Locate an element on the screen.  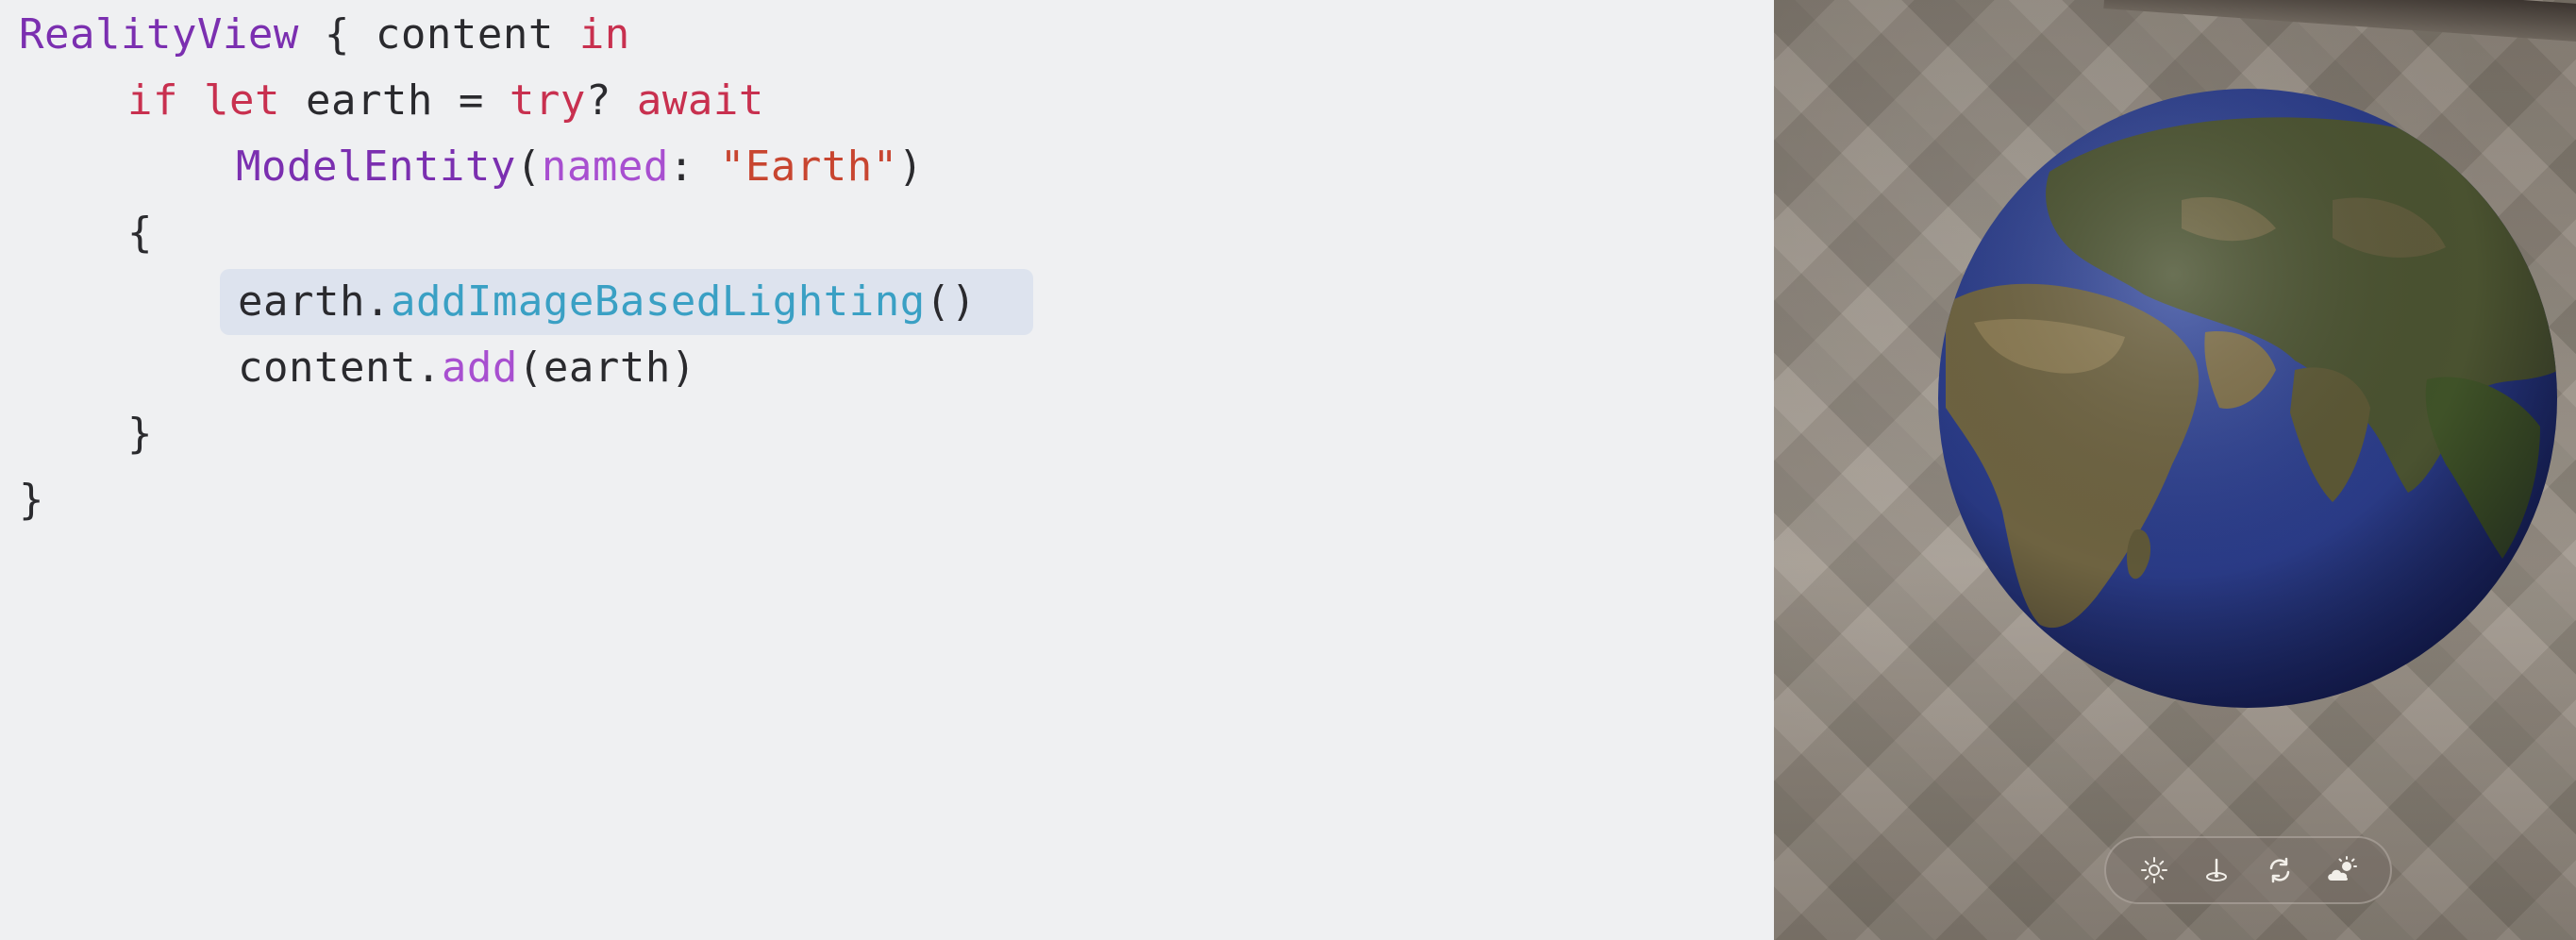
token-keyword: if is located at coordinates (152, 100).